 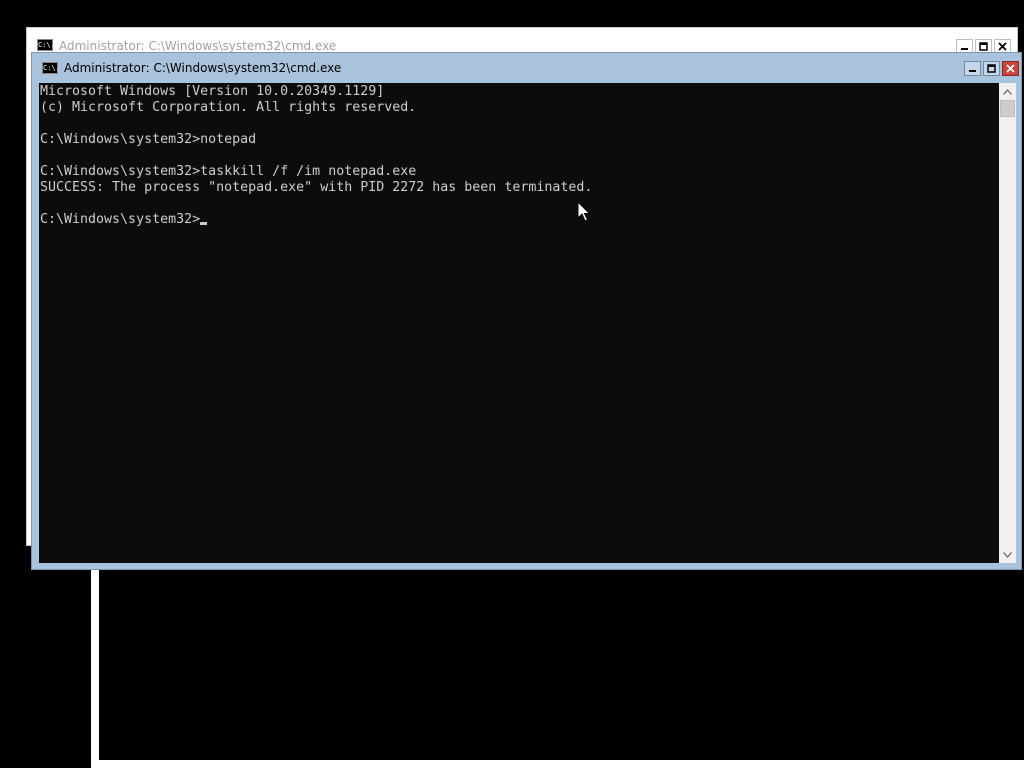 What do you see at coordinates (1007, 108) in the screenshot?
I see `scroll-thumb` at bounding box center [1007, 108].